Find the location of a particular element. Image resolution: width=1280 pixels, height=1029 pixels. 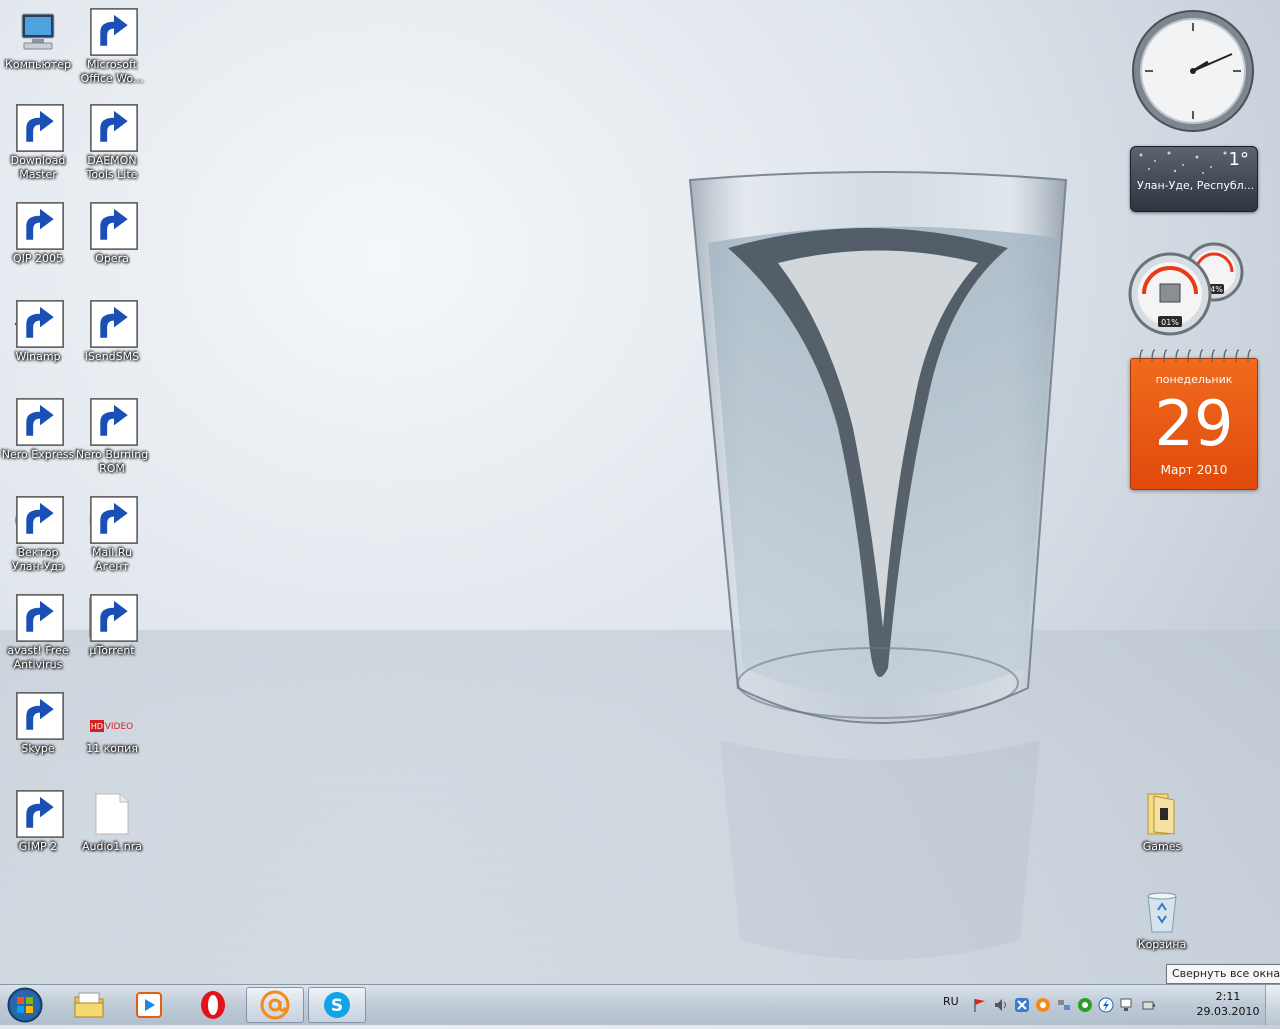

taskbar-explorer is located at coordinates (89, 1005).